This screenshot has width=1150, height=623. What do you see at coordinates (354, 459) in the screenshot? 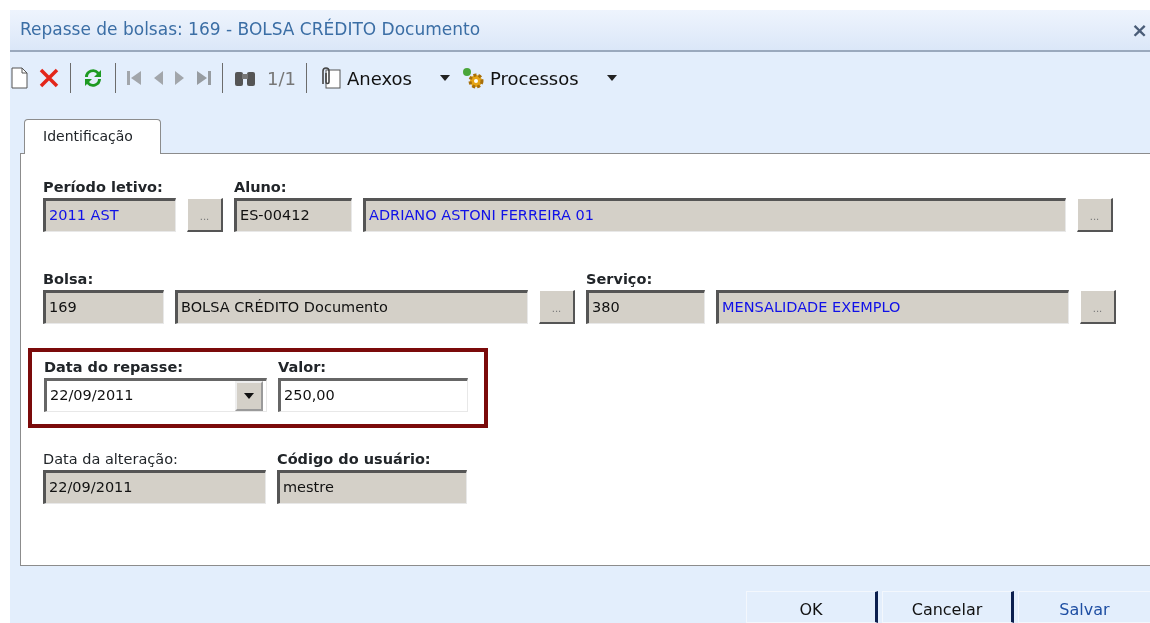
I see `field-label: Código do usuário:` at bounding box center [354, 459].